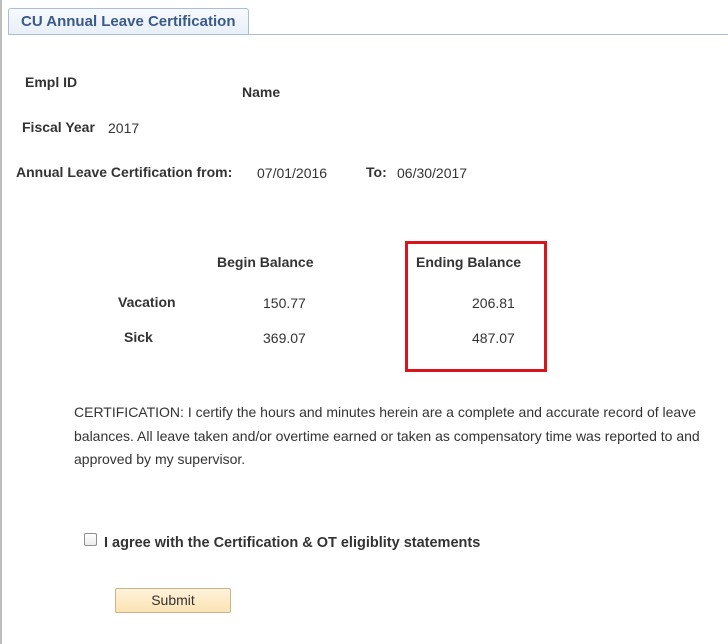  What do you see at coordinates (432, 173) in the screenshot?
I see `certification-to-value: 06/30/2017` at bounding box center [432, 173].